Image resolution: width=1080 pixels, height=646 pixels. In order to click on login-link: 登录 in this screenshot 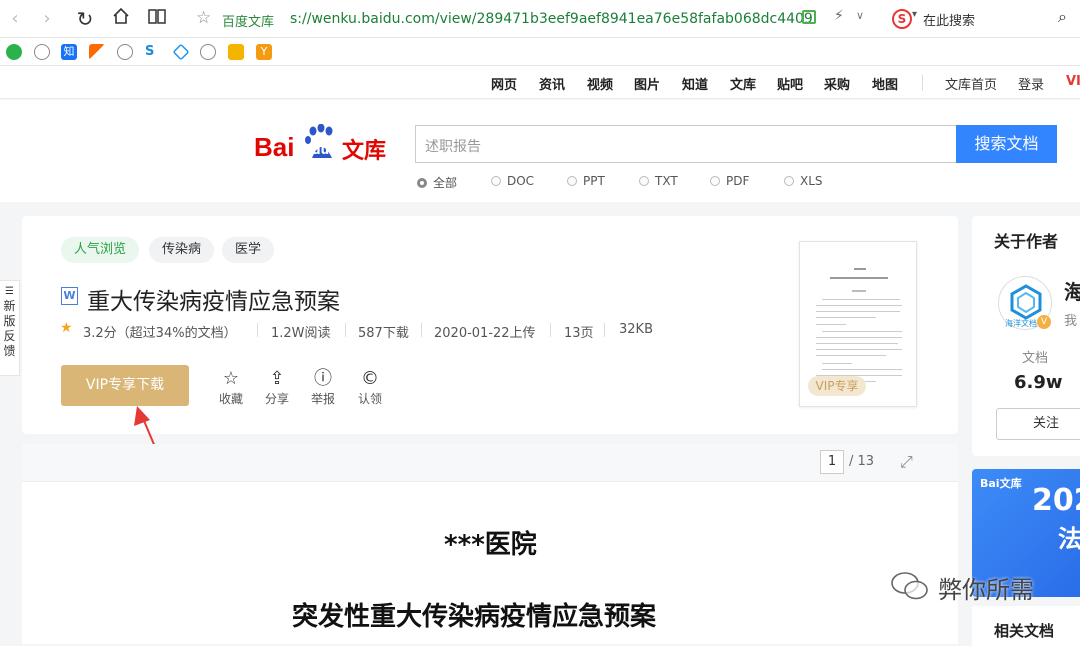, I will do `click(1031, 83)`.